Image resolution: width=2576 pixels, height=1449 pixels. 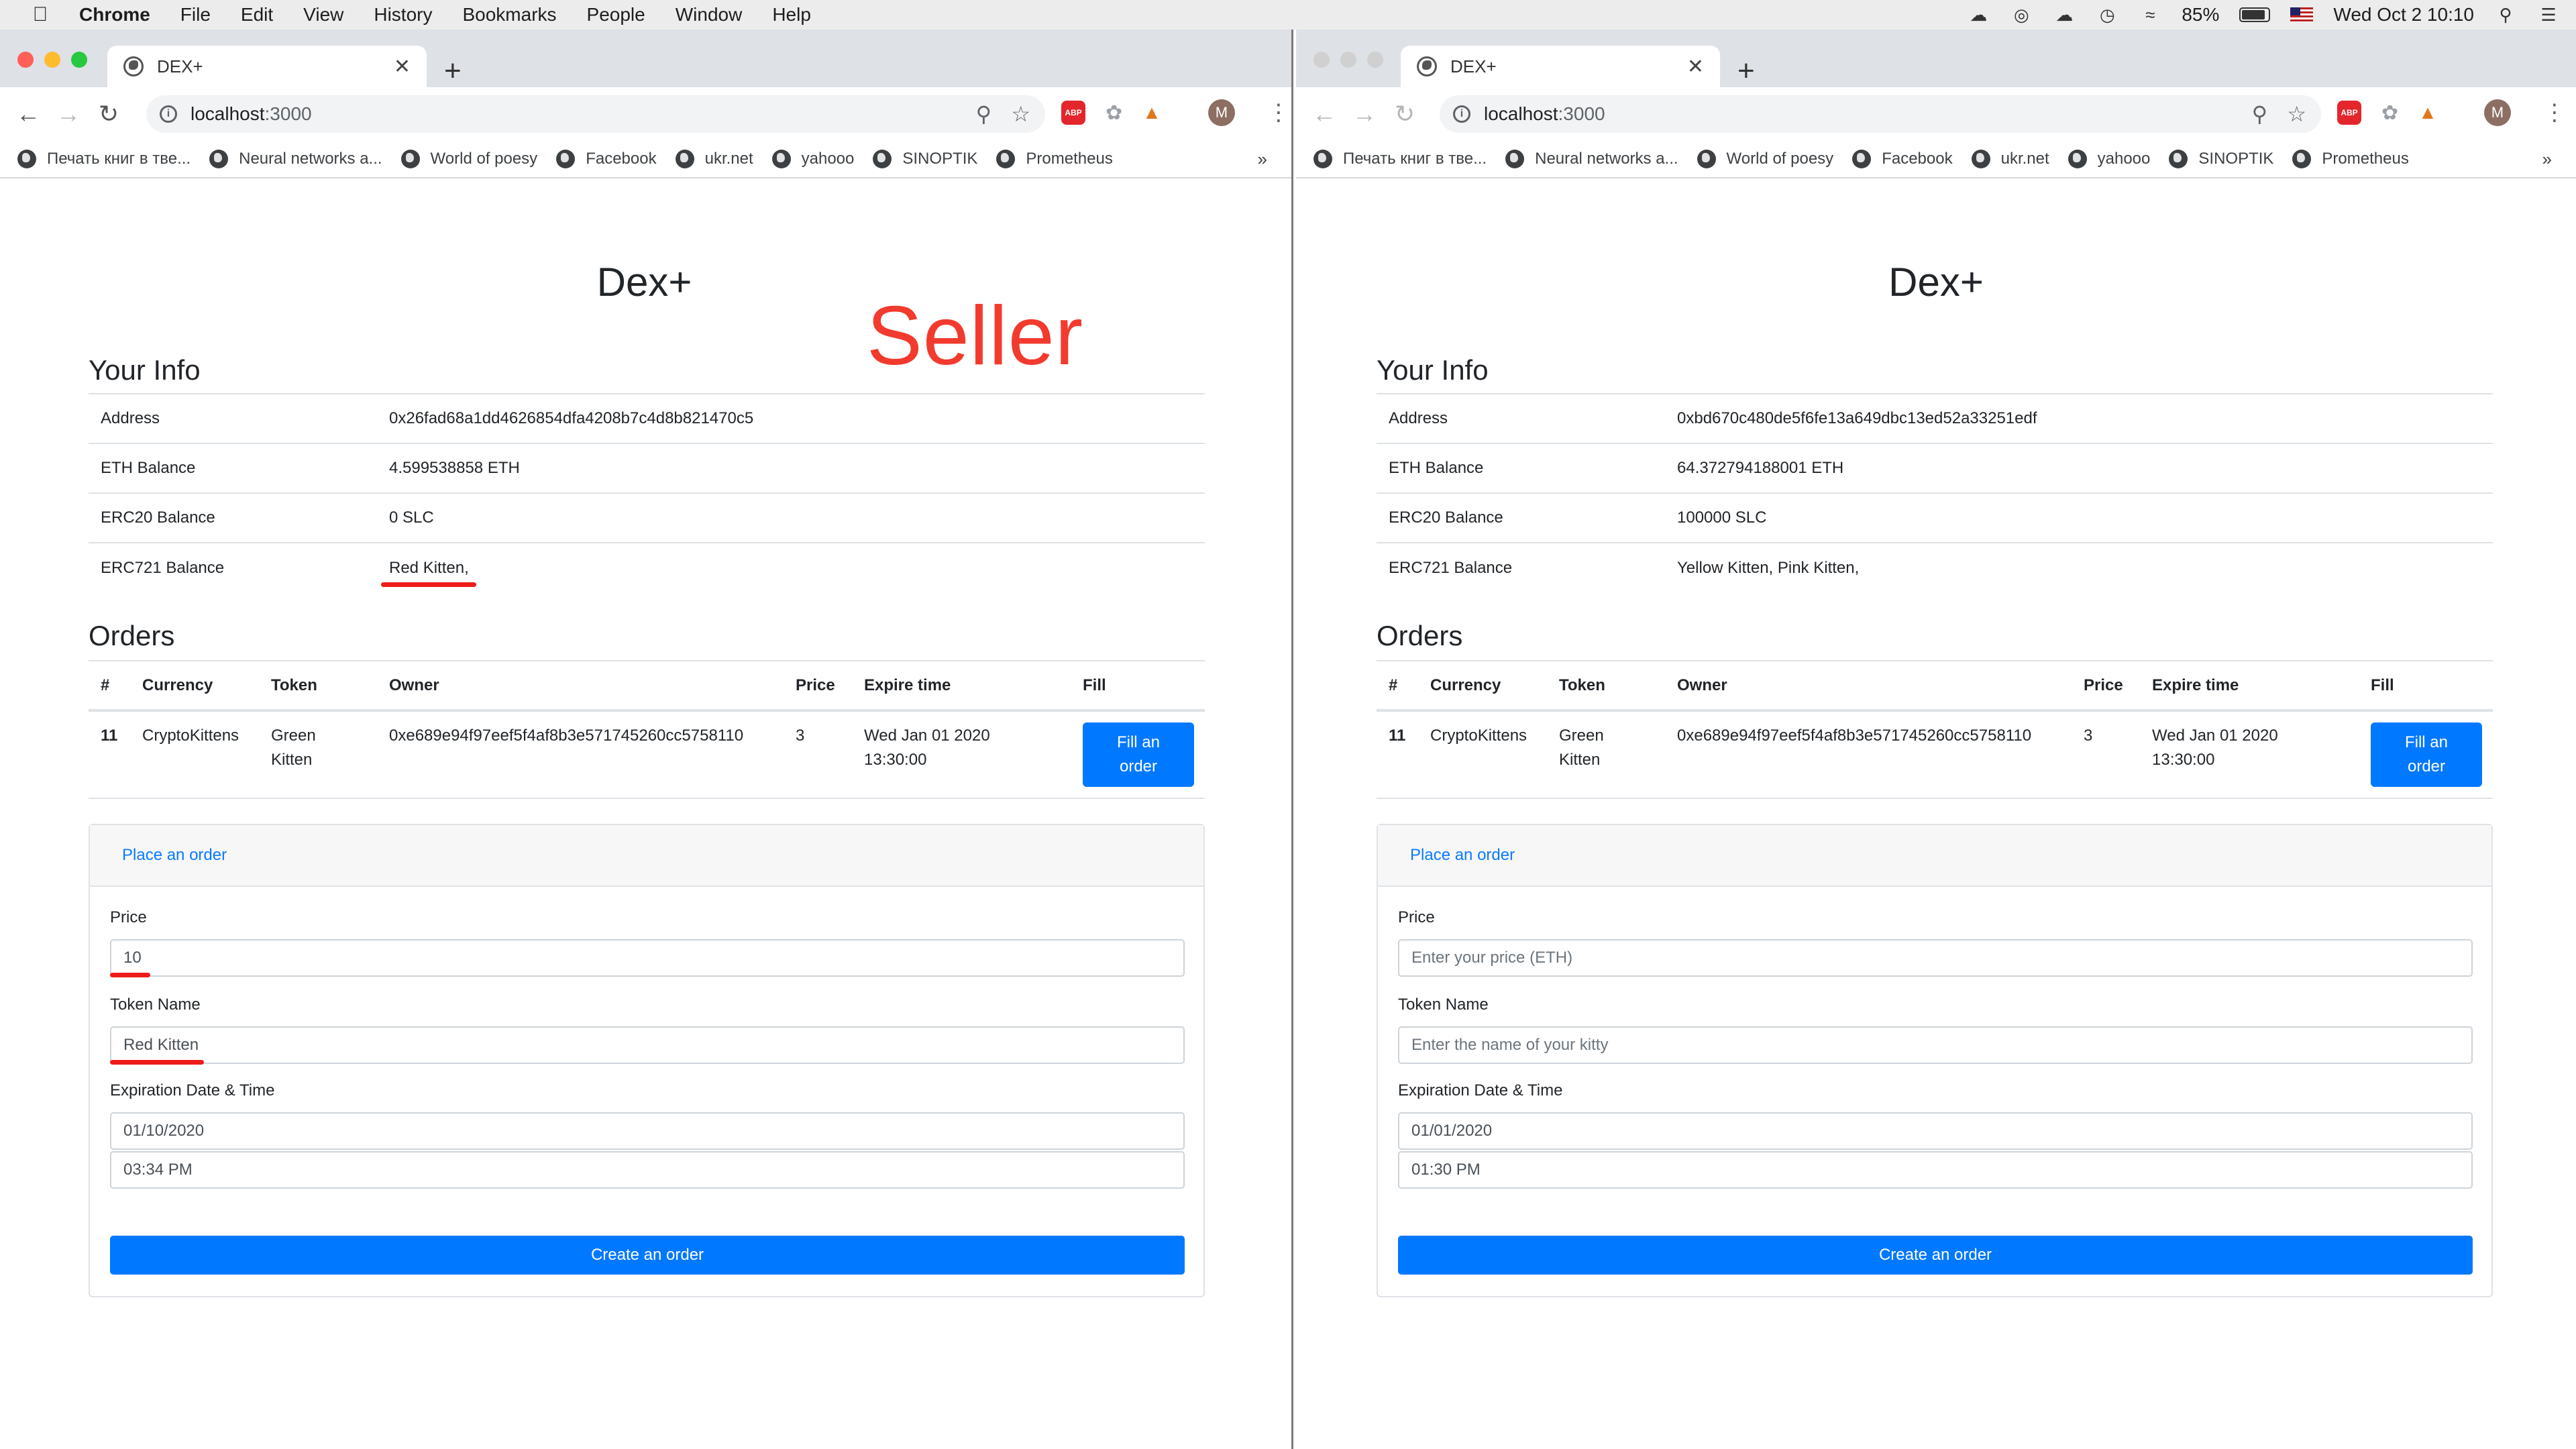 What do you see at coordinates (2302, 14) in the screenshot?
I see `input-source-flag-icon` at bounding box center [2302, 14].